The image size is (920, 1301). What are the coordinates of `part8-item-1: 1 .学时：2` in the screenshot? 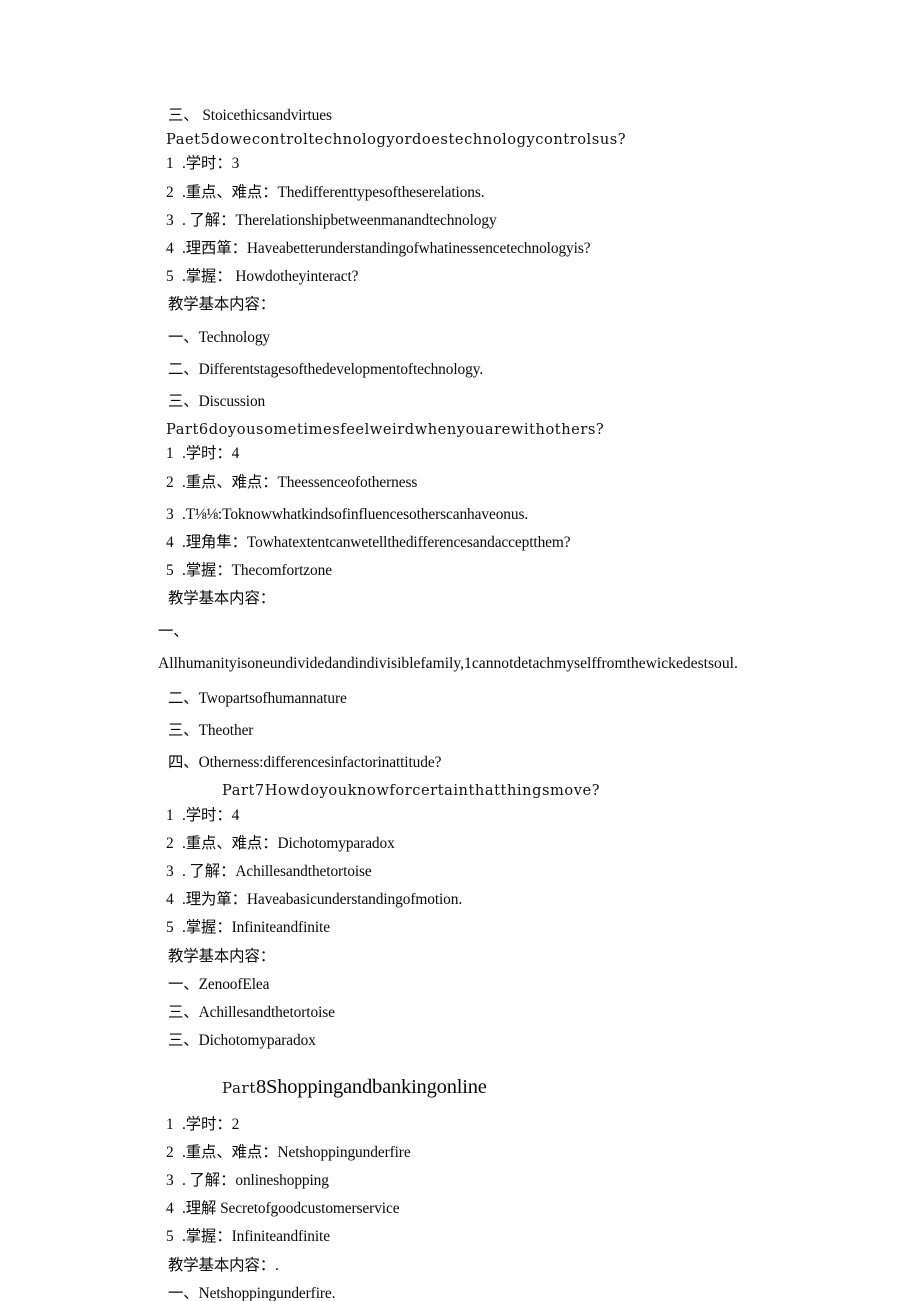 It's located at (460, 1125).